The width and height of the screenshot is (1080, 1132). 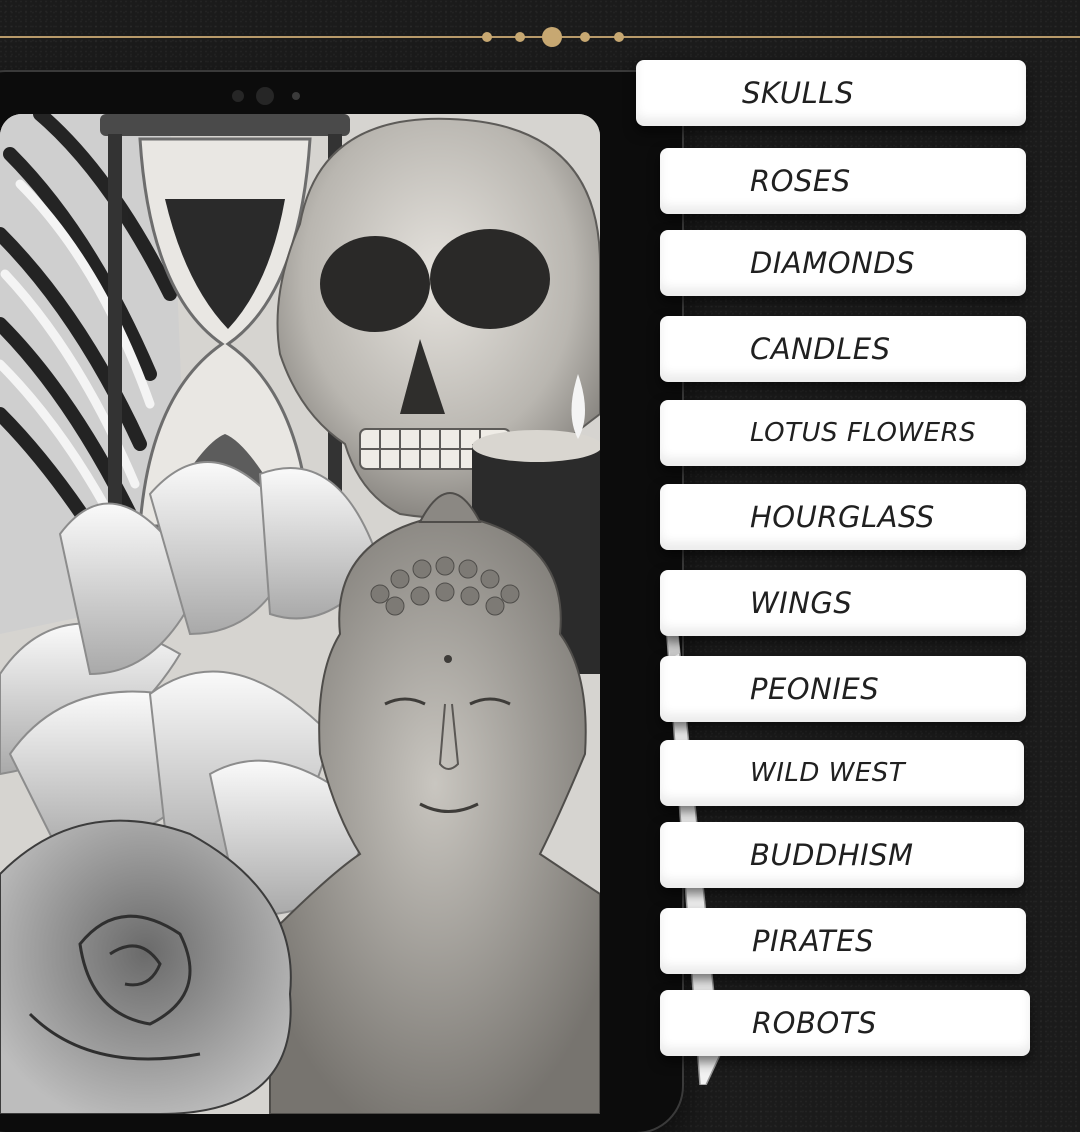 What do you see at coordinates (832, 855) in the screenshot?
I see `category-tab-label: BUDDHISM` at bounding box center [832, 855].